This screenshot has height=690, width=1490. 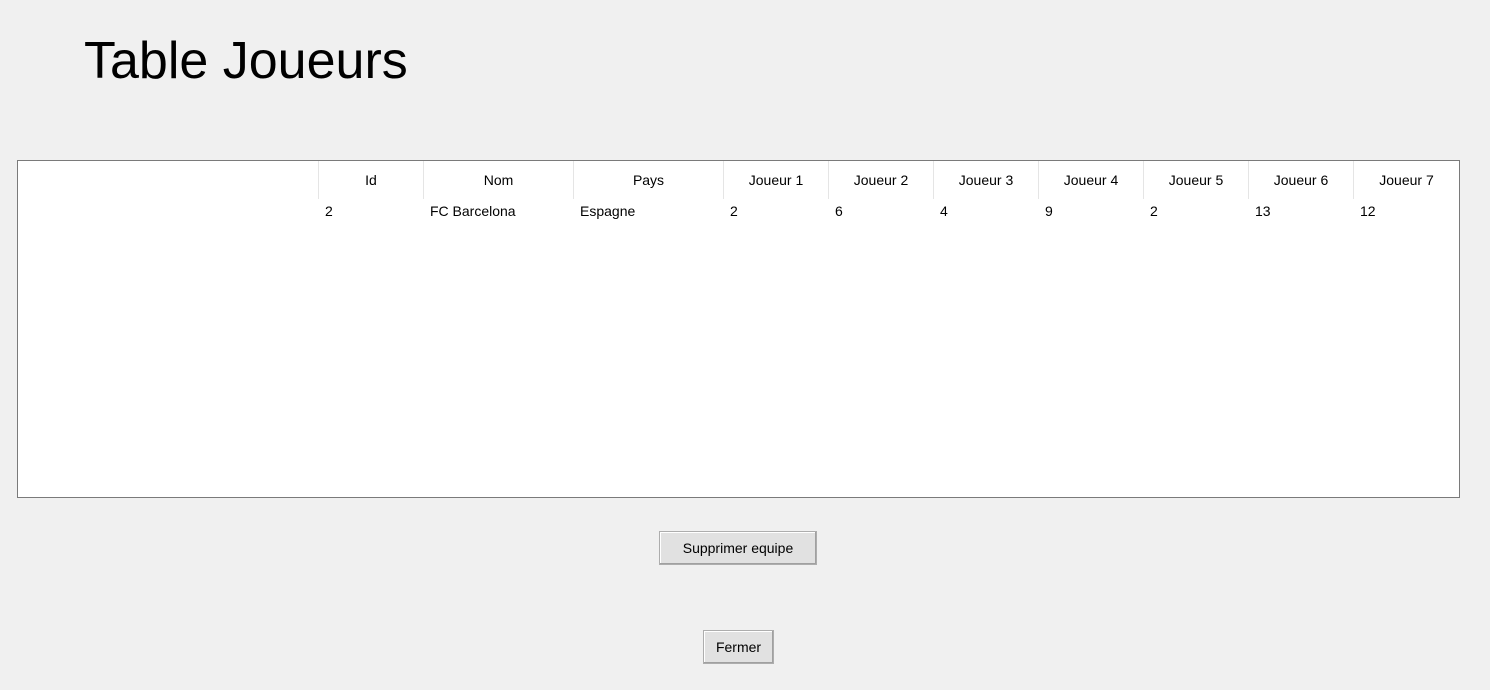 I want to click on column-header-joueur-2: Joueur 2, so click(x=880, y=180).